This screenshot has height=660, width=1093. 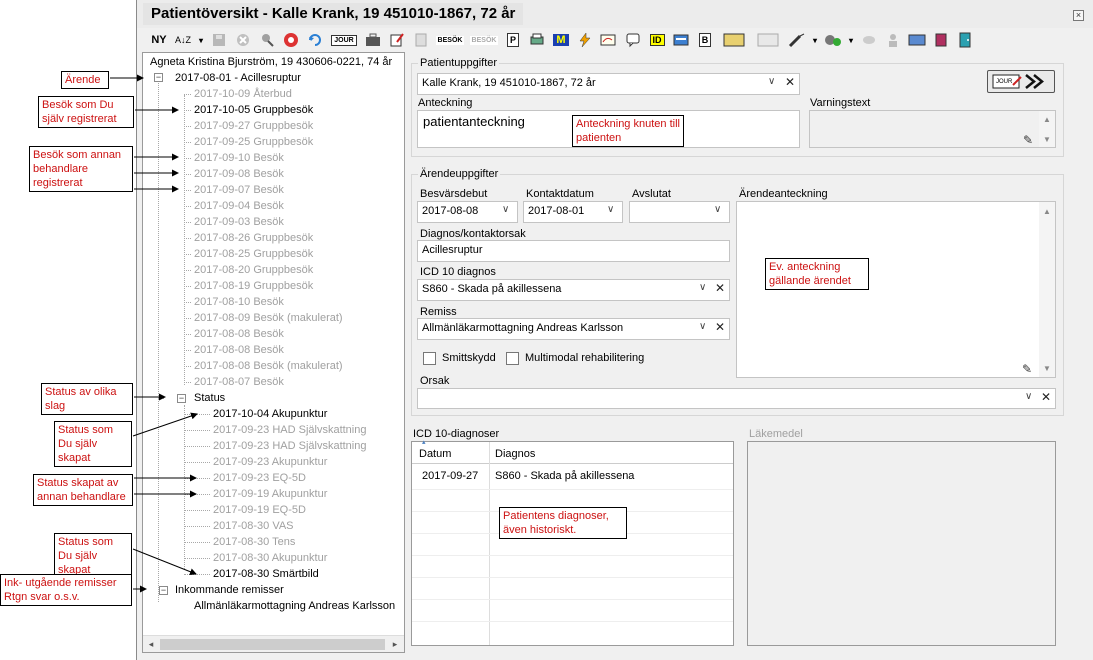 What do you see at coordinates (253, 254) in the screenshot?
I see `tree-visit-item: 2017-08-25 Gruppbesök` at bounding box center [253, 254].